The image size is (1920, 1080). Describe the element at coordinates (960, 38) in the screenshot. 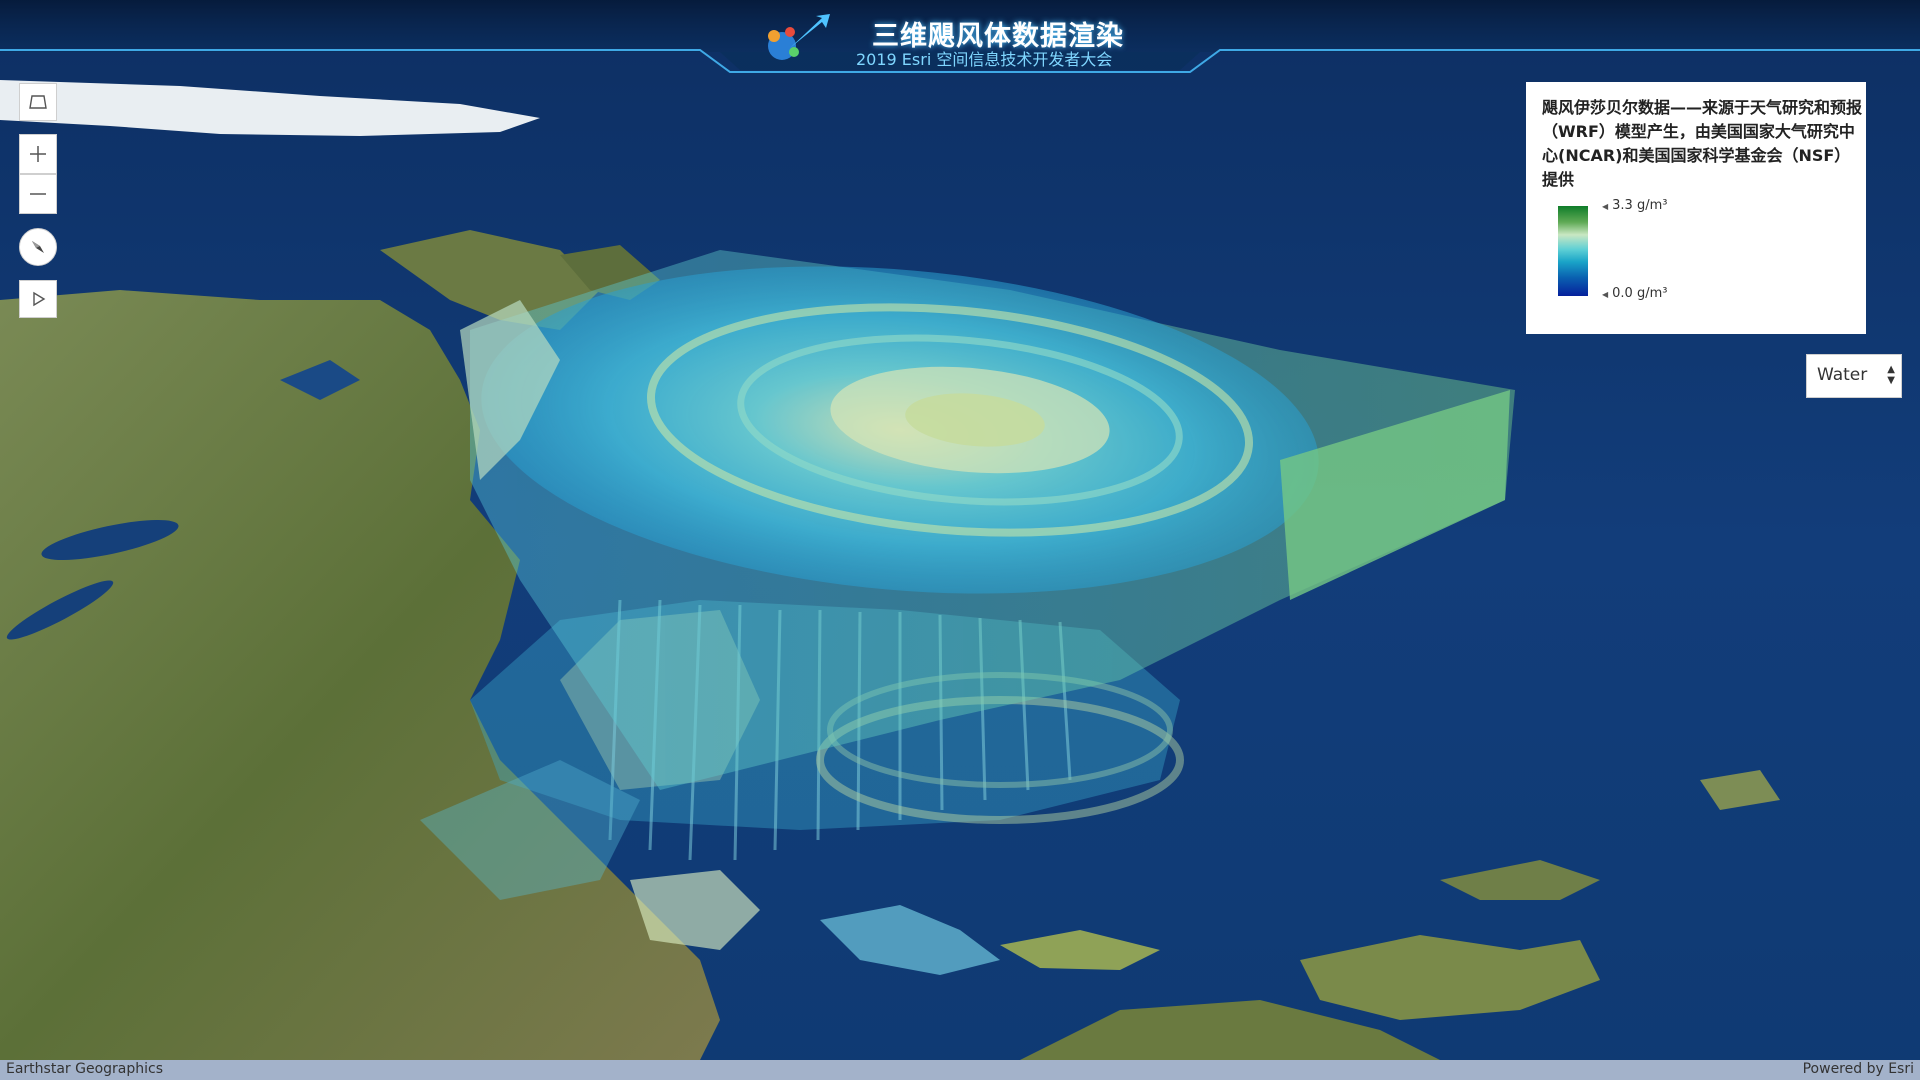

I see `header: 三维飓风体数据渲染 2019 Esri 空间信息技术开发者大会` at that location.